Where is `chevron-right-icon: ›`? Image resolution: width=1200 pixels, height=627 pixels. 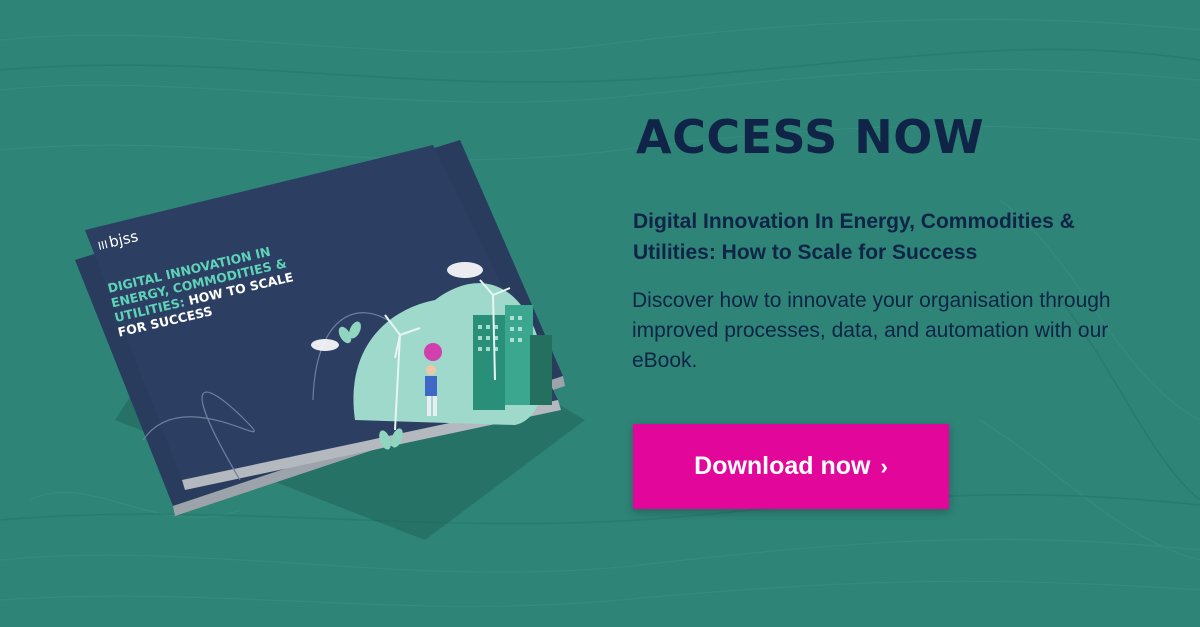
chevron-right-icon: › is located at coordinates (884, 466).